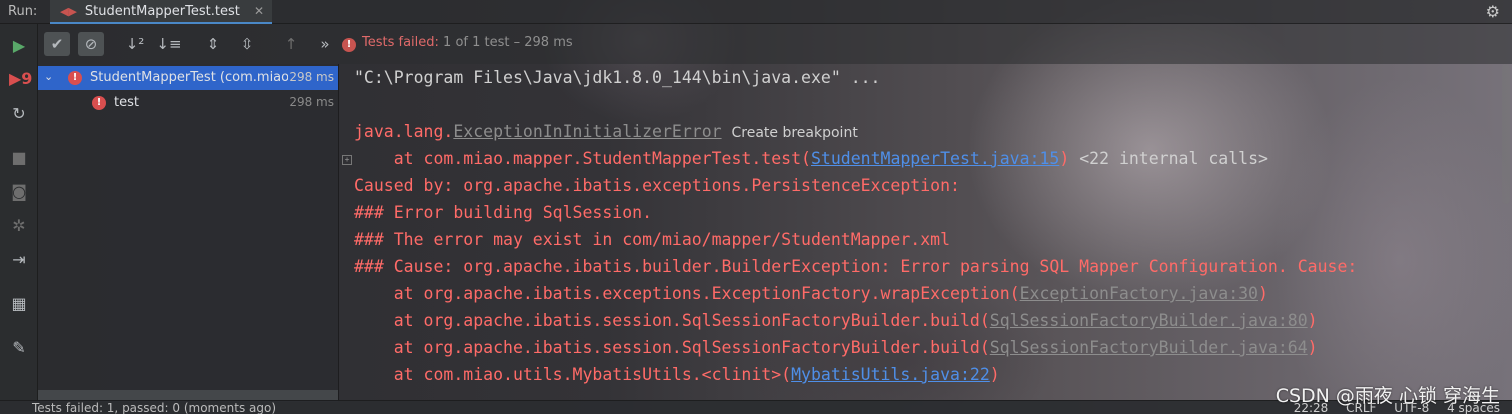  I want to click on collapse-all-icon: ⇳, so click(247, 44).